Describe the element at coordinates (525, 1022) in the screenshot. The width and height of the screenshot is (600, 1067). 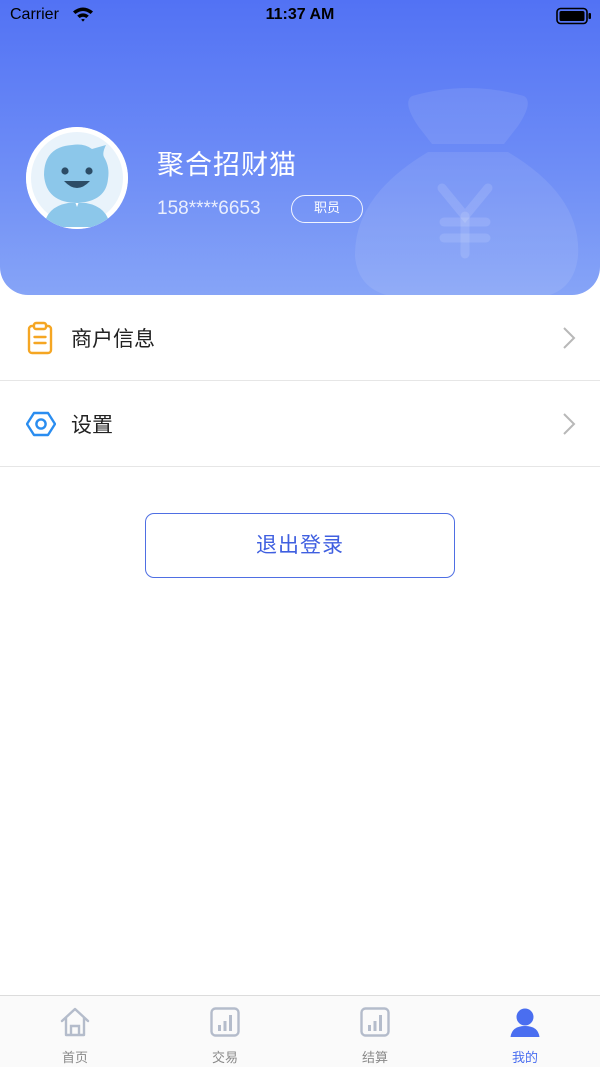
I see `user-icon` at that location.